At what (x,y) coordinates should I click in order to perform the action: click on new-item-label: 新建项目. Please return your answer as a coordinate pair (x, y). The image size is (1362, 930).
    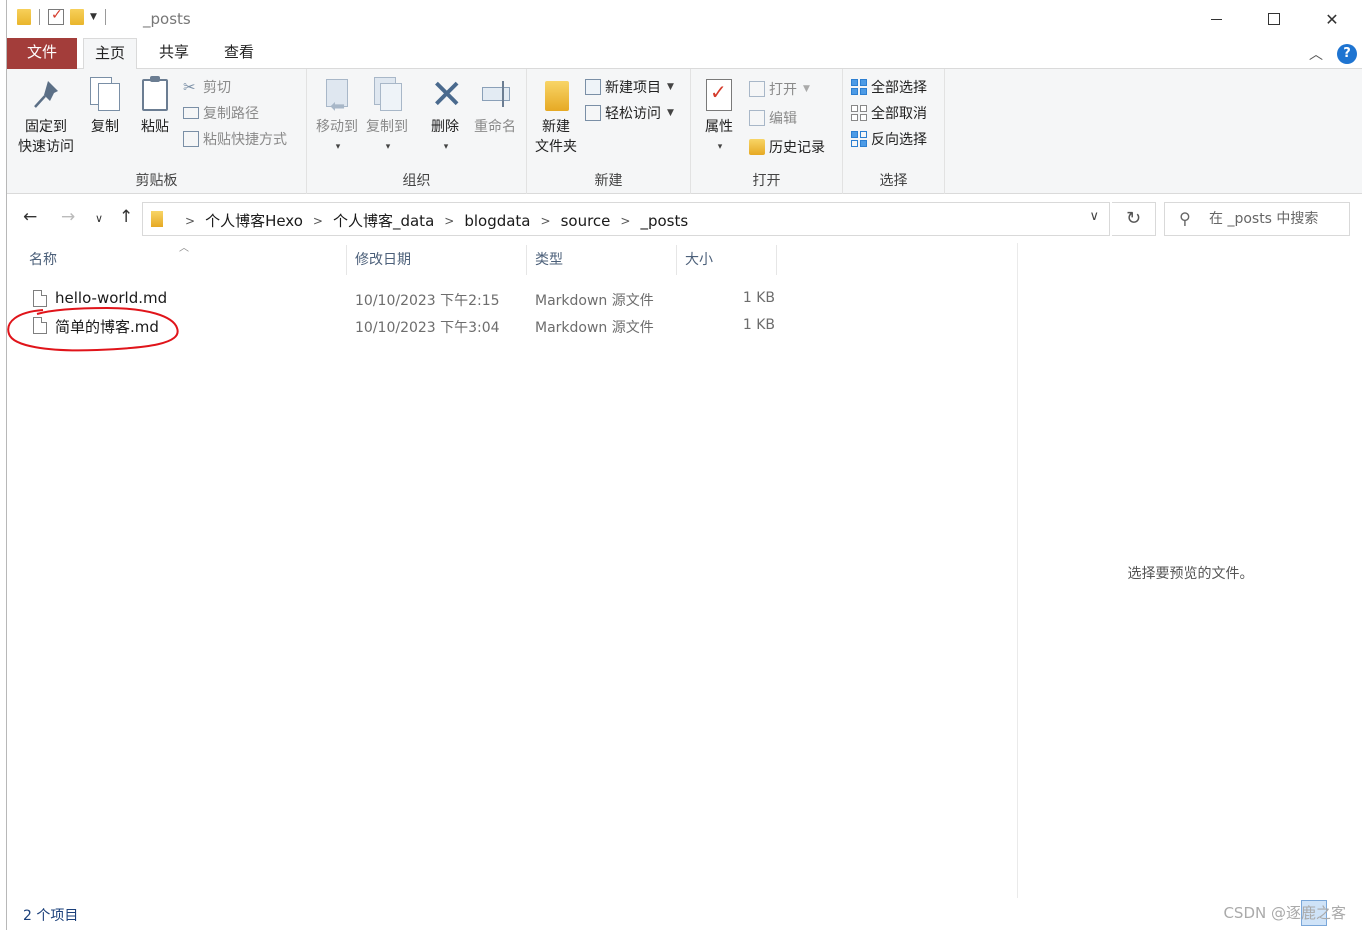
    Looking at the image, I should click on (633, 88).